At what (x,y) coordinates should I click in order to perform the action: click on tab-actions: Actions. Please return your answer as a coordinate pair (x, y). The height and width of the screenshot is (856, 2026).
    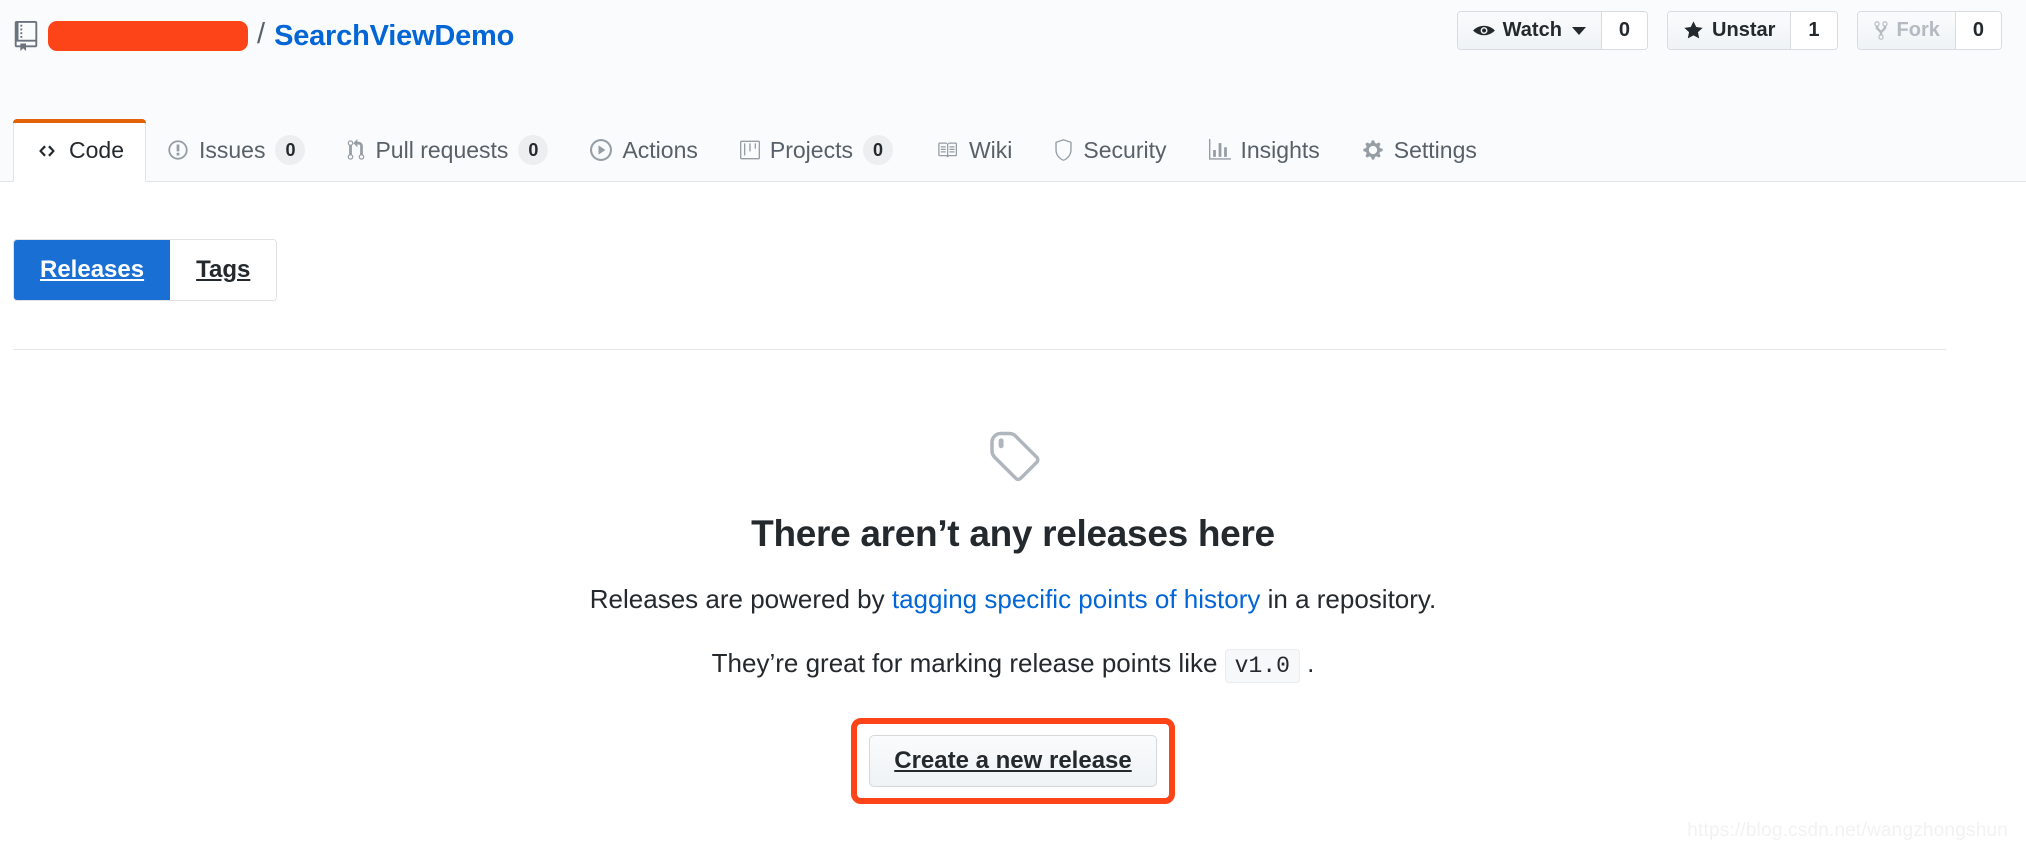
    Looking at the image, I should click on (643, 150).